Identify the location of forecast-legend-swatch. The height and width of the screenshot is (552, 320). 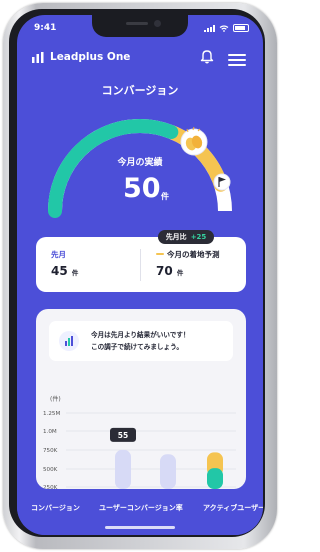
(160, 254).